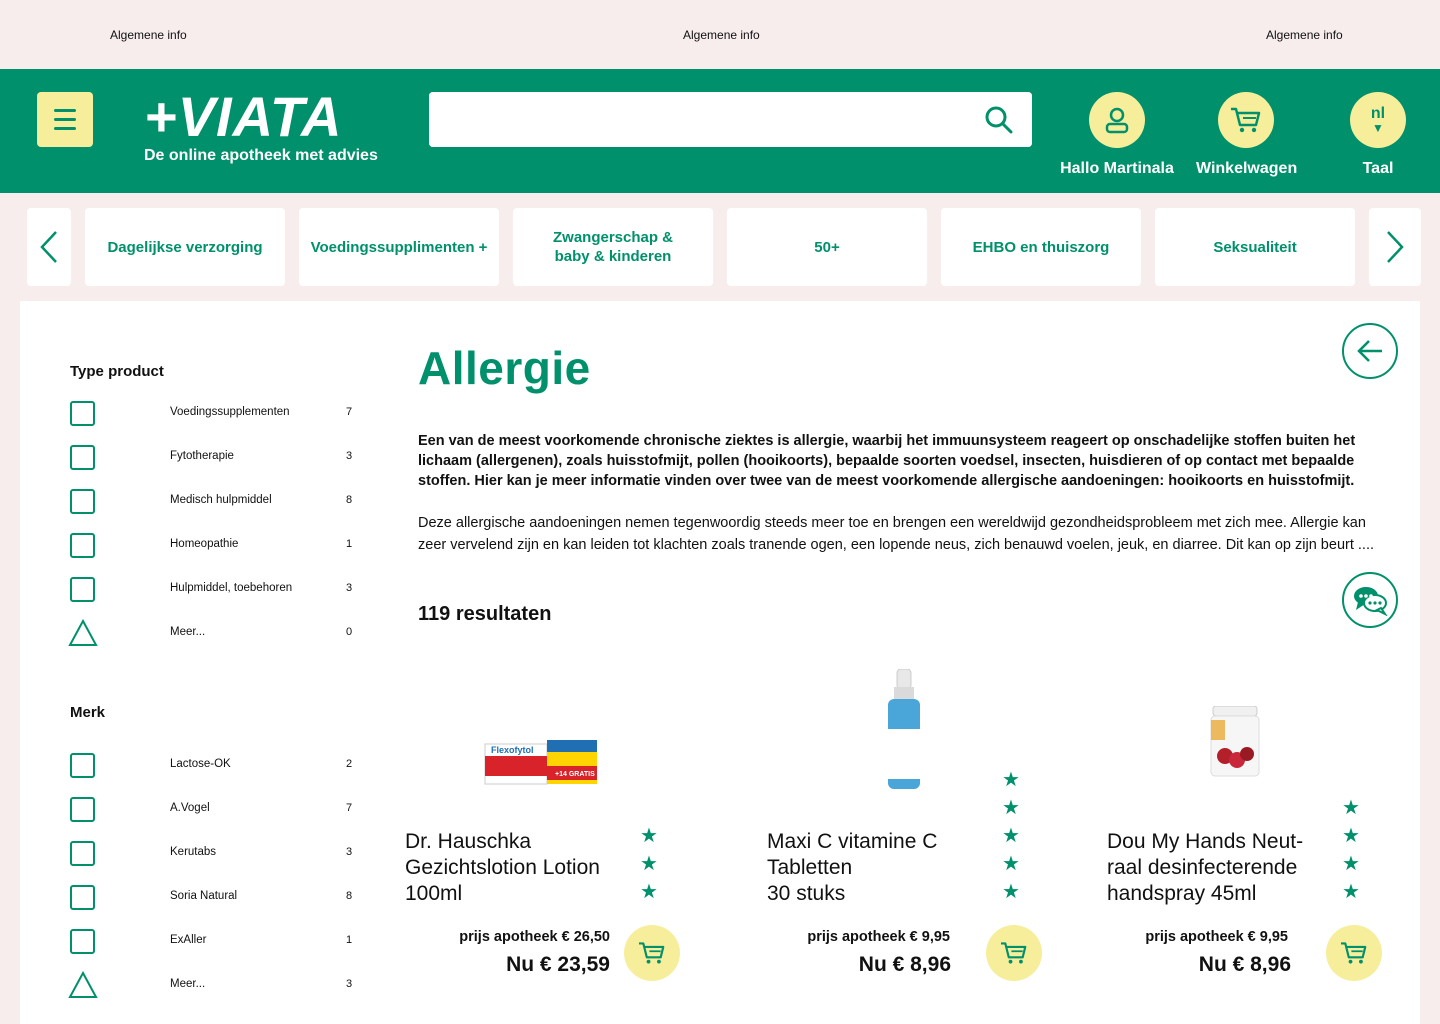 Image resolution: width=1440 pixels, height=1024 pixels. Describe the element at coordinates (65, 119) in the screenshot. I see `hamburger-menu-button` at that location.